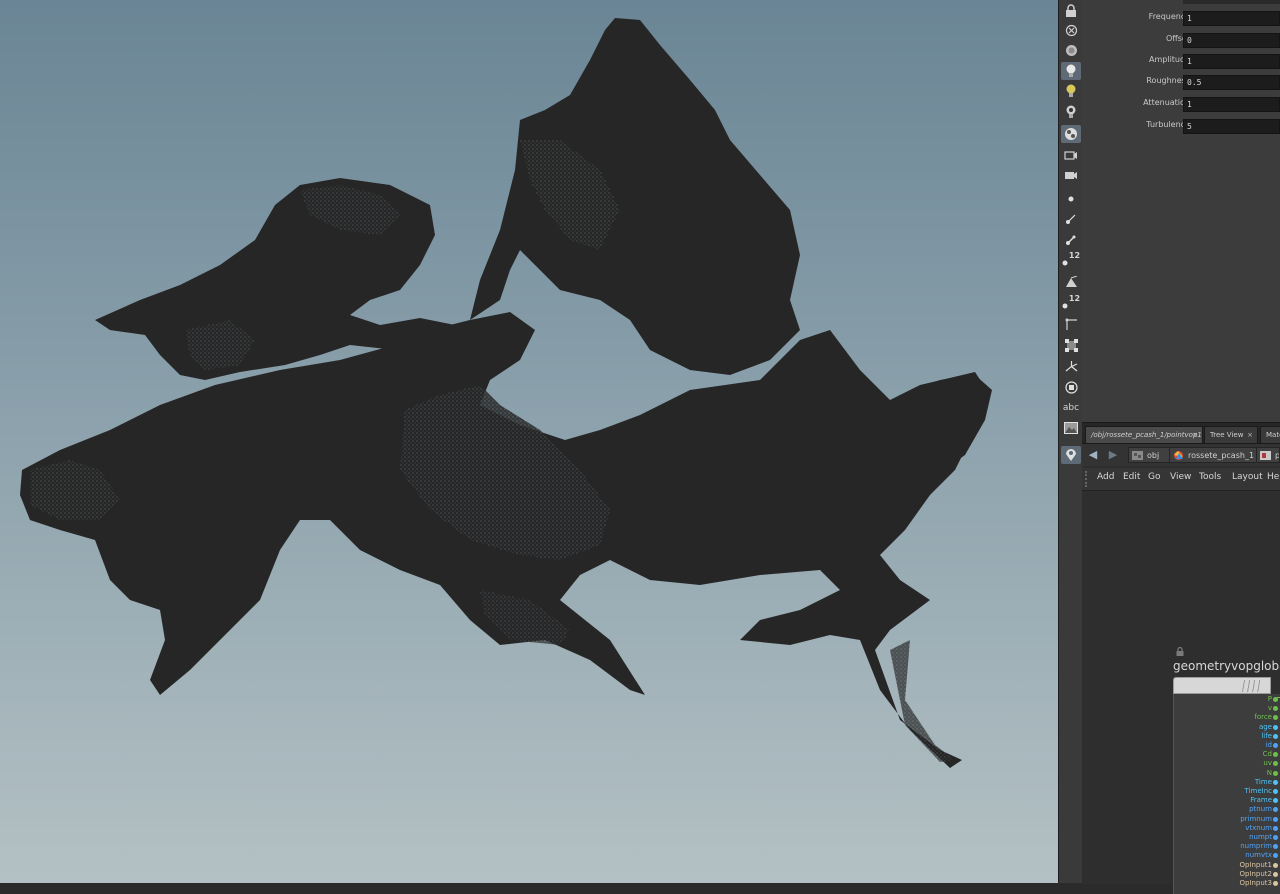 Image resolution: width=1280 pixels, height=894 pixels. What do you see at coordinates (1260, 809) in the screenshot?
I see `port-label: ptnum` at bounding box center [1260, 809].